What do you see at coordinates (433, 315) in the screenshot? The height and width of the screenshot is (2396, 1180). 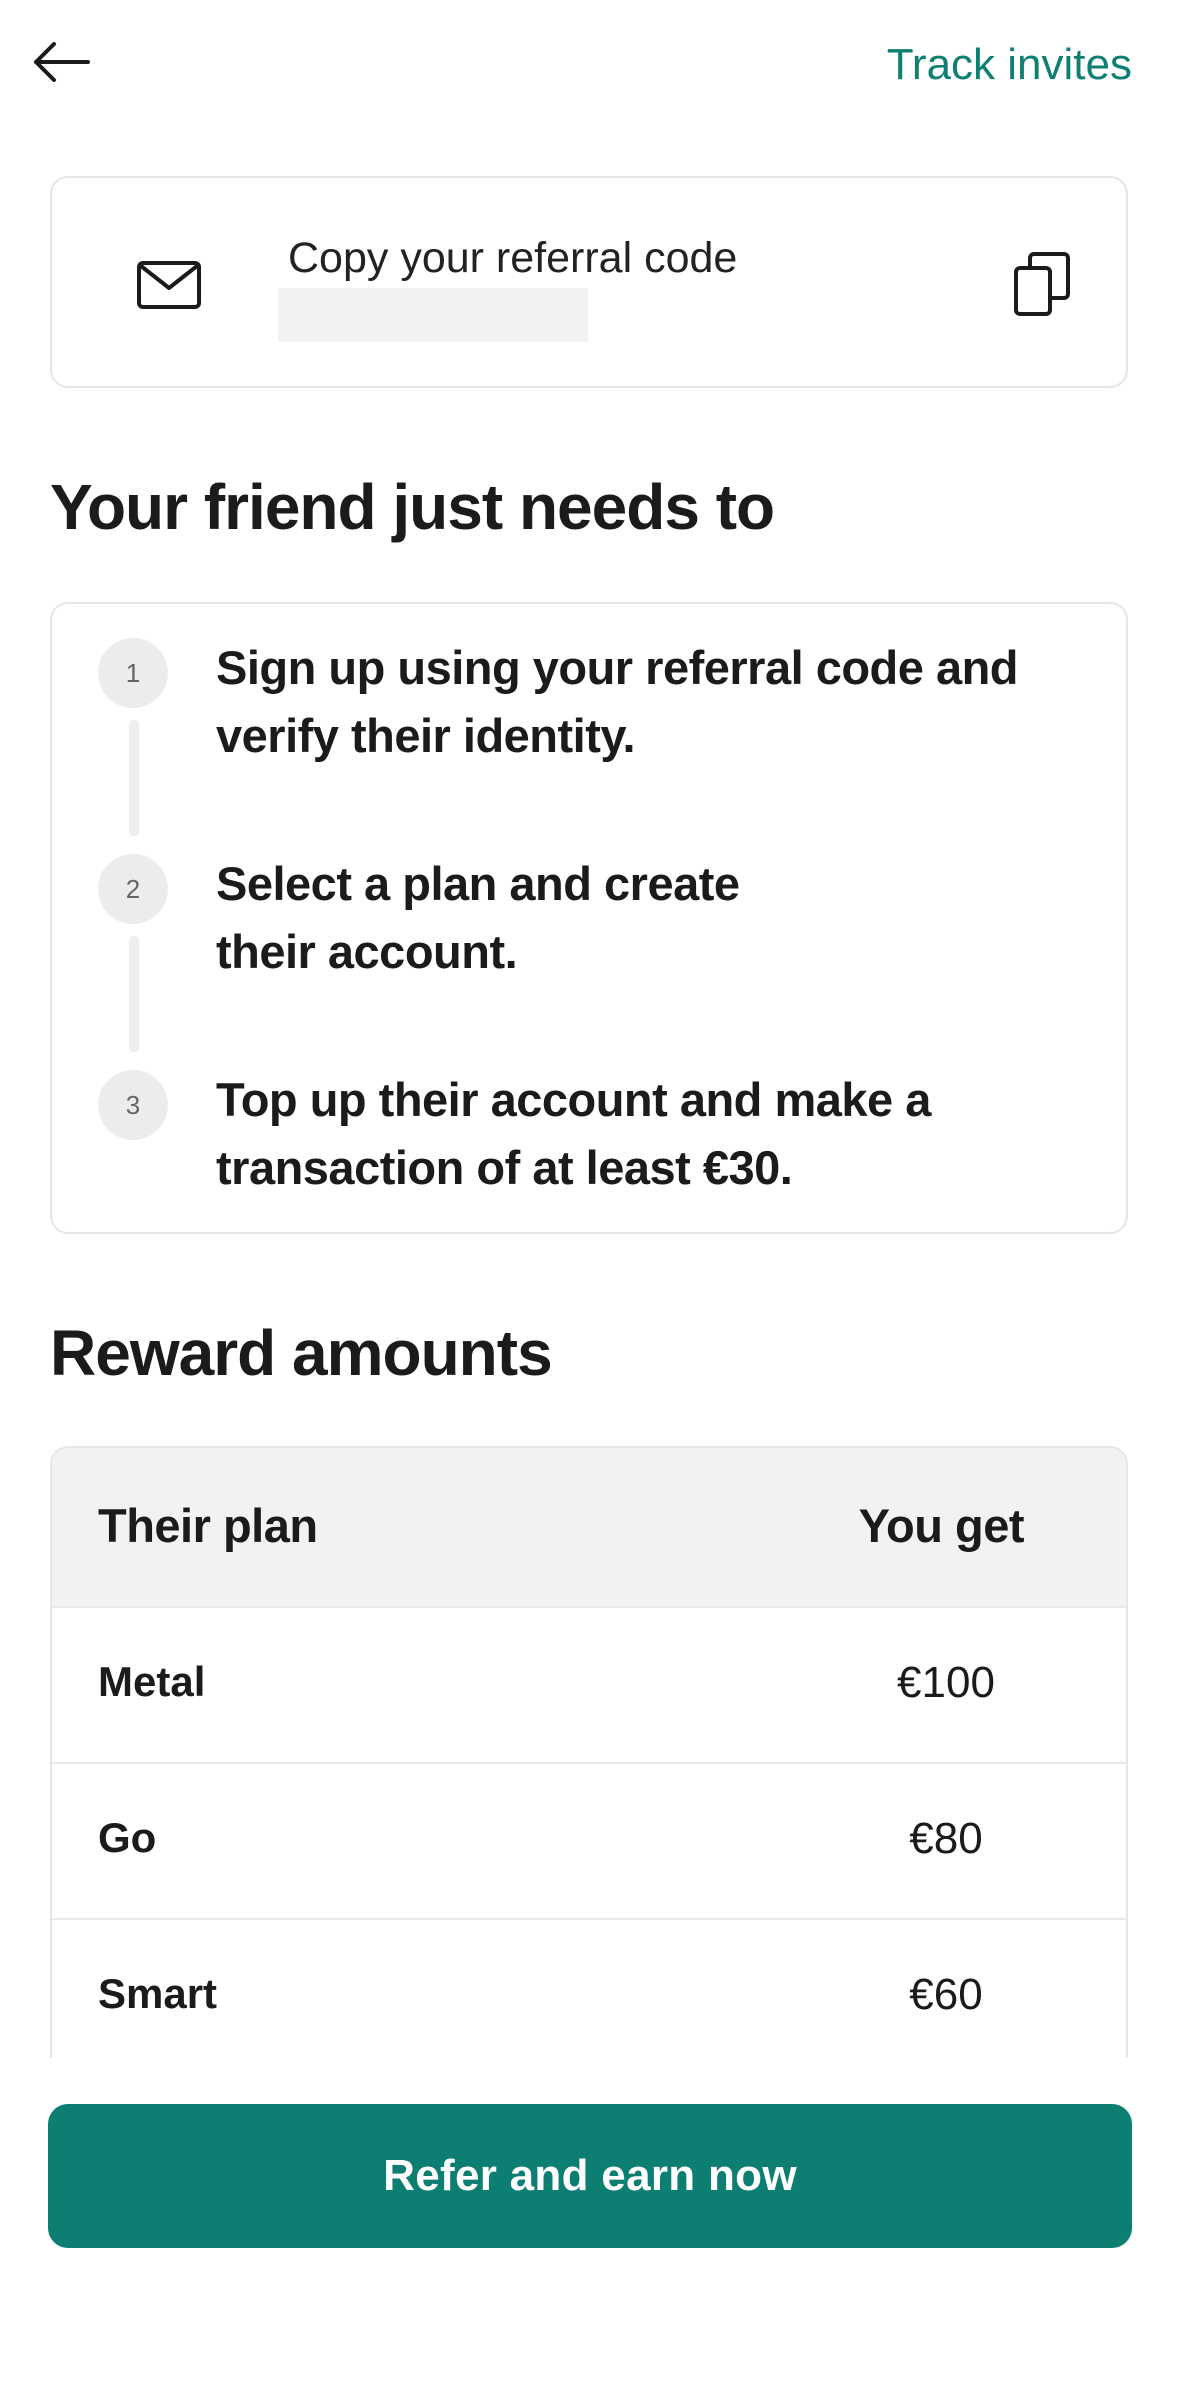 I see `referral-code-value` at bounding box center [433, 315].